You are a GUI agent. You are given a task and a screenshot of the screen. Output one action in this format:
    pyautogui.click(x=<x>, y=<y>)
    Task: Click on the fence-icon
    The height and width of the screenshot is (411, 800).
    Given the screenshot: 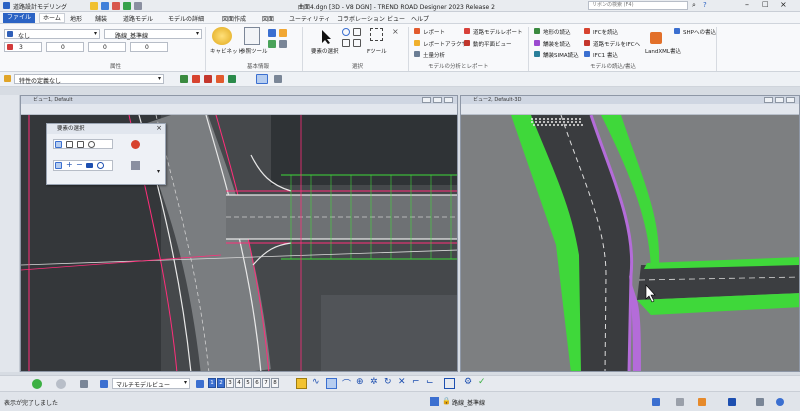 What is the action you would take?
    pyautogui.click(x=376, y=34)
    